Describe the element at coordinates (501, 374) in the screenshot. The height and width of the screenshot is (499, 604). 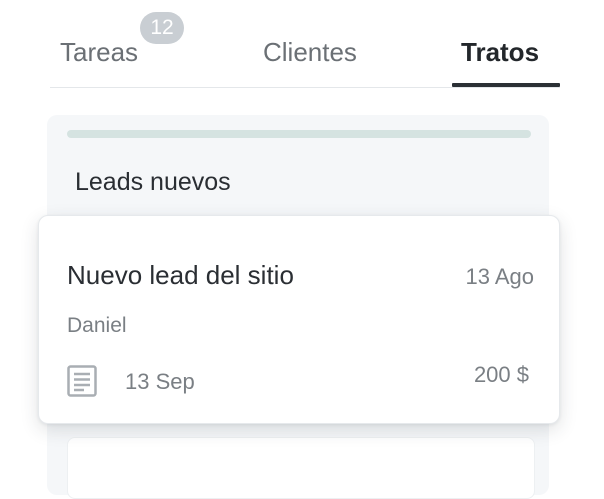
I see `deal-amount: 200 $` at that location.